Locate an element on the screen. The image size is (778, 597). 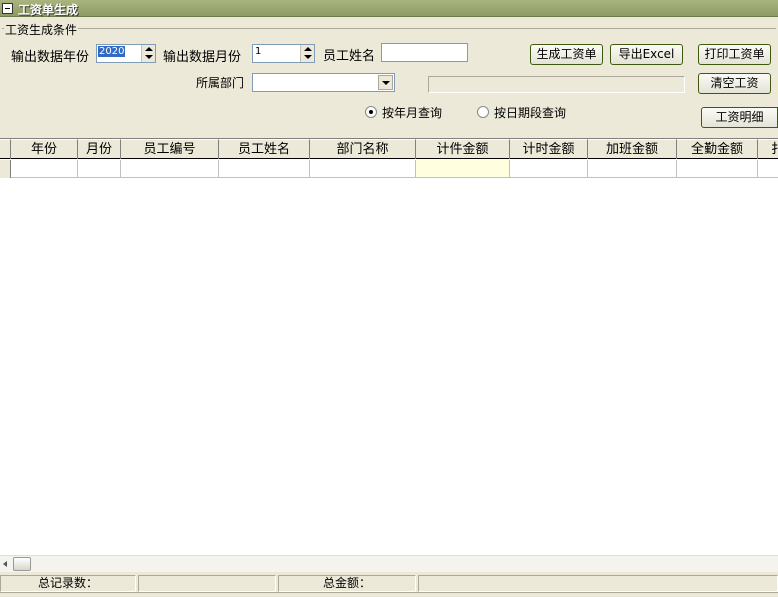
scroll-left-icon is located at coordinates (5, 564).